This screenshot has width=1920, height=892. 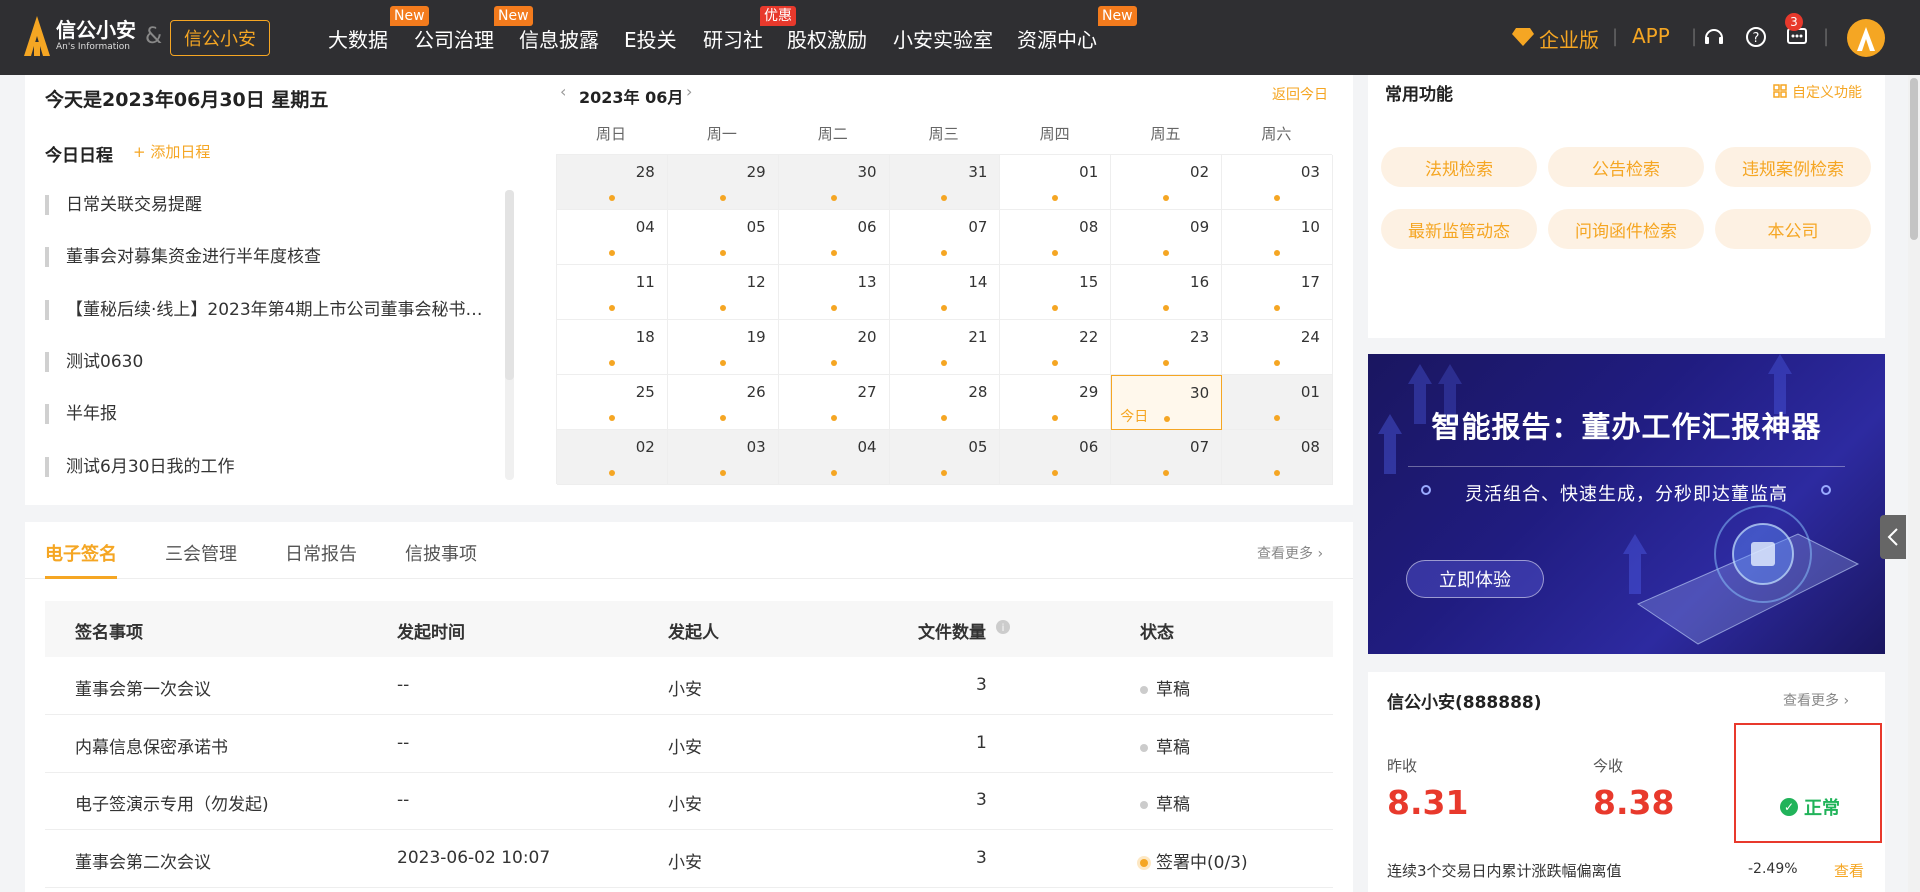 I want to click on tab-three-meetings: 三会管理, so click(x=201, y=553).